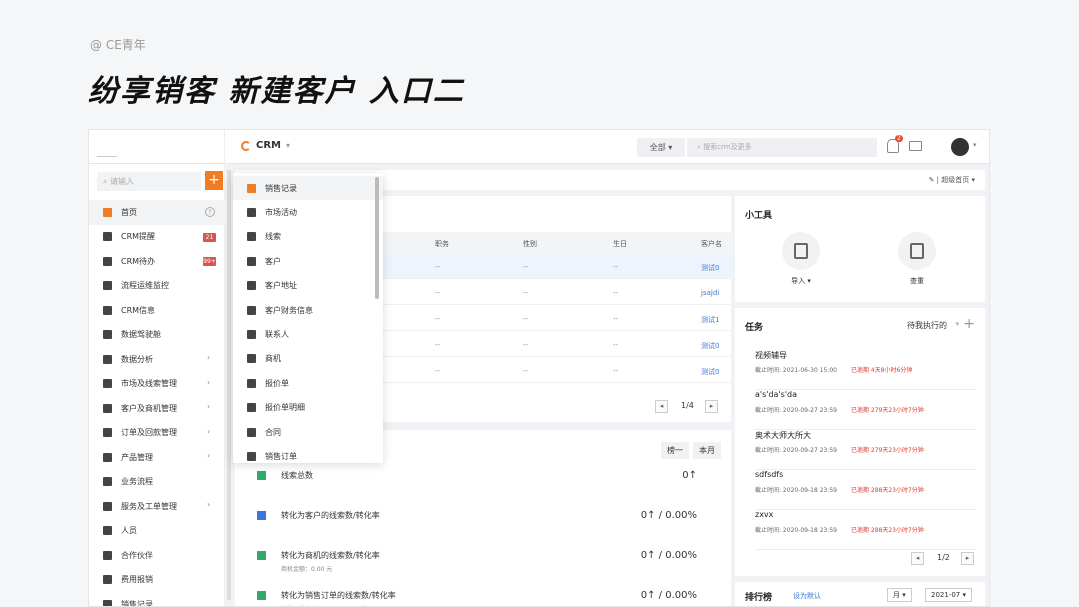  Describe the element at coordinates (782, 147) in the screenshot. I see `global-search-input: ⌕ 搜索crm及更多` at that location.